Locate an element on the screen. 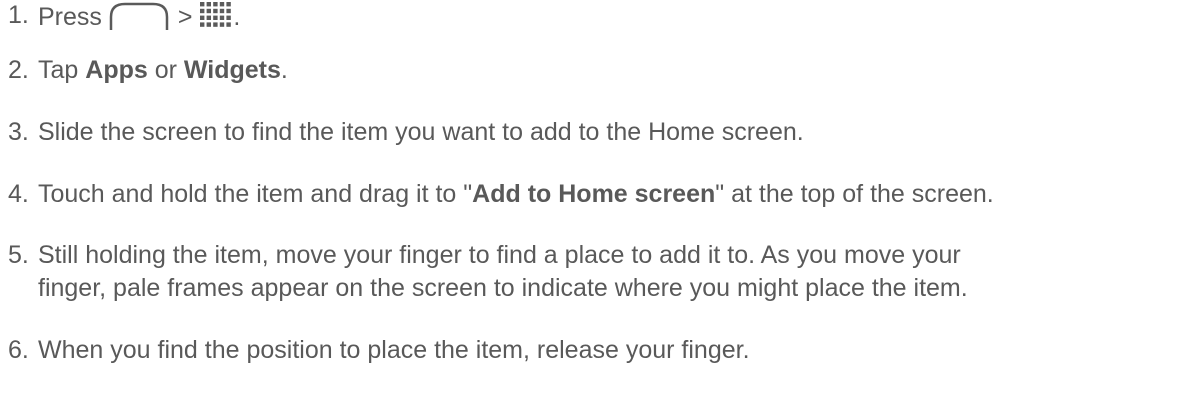  step-2-text: Tap Apps or Widgets. is located at coordinates (163, 70).